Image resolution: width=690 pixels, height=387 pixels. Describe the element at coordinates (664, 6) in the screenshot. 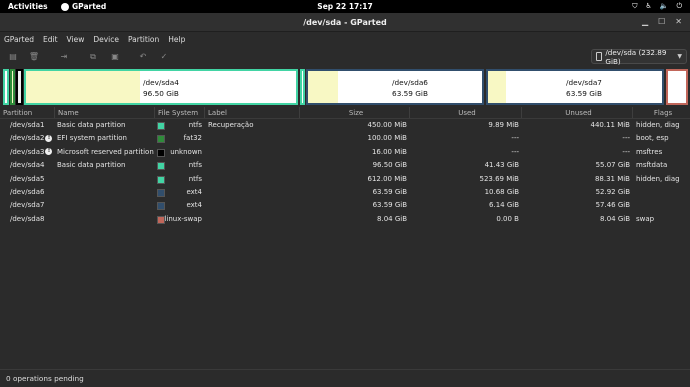

I see `volume-icon: 🔈` at that location.